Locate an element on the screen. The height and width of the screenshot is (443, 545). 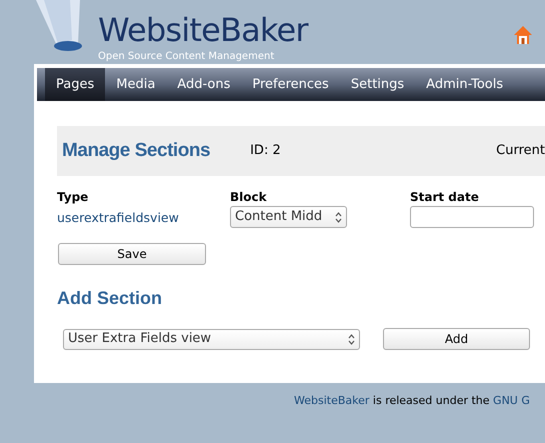
date-field is located at coordinates (472, 217).